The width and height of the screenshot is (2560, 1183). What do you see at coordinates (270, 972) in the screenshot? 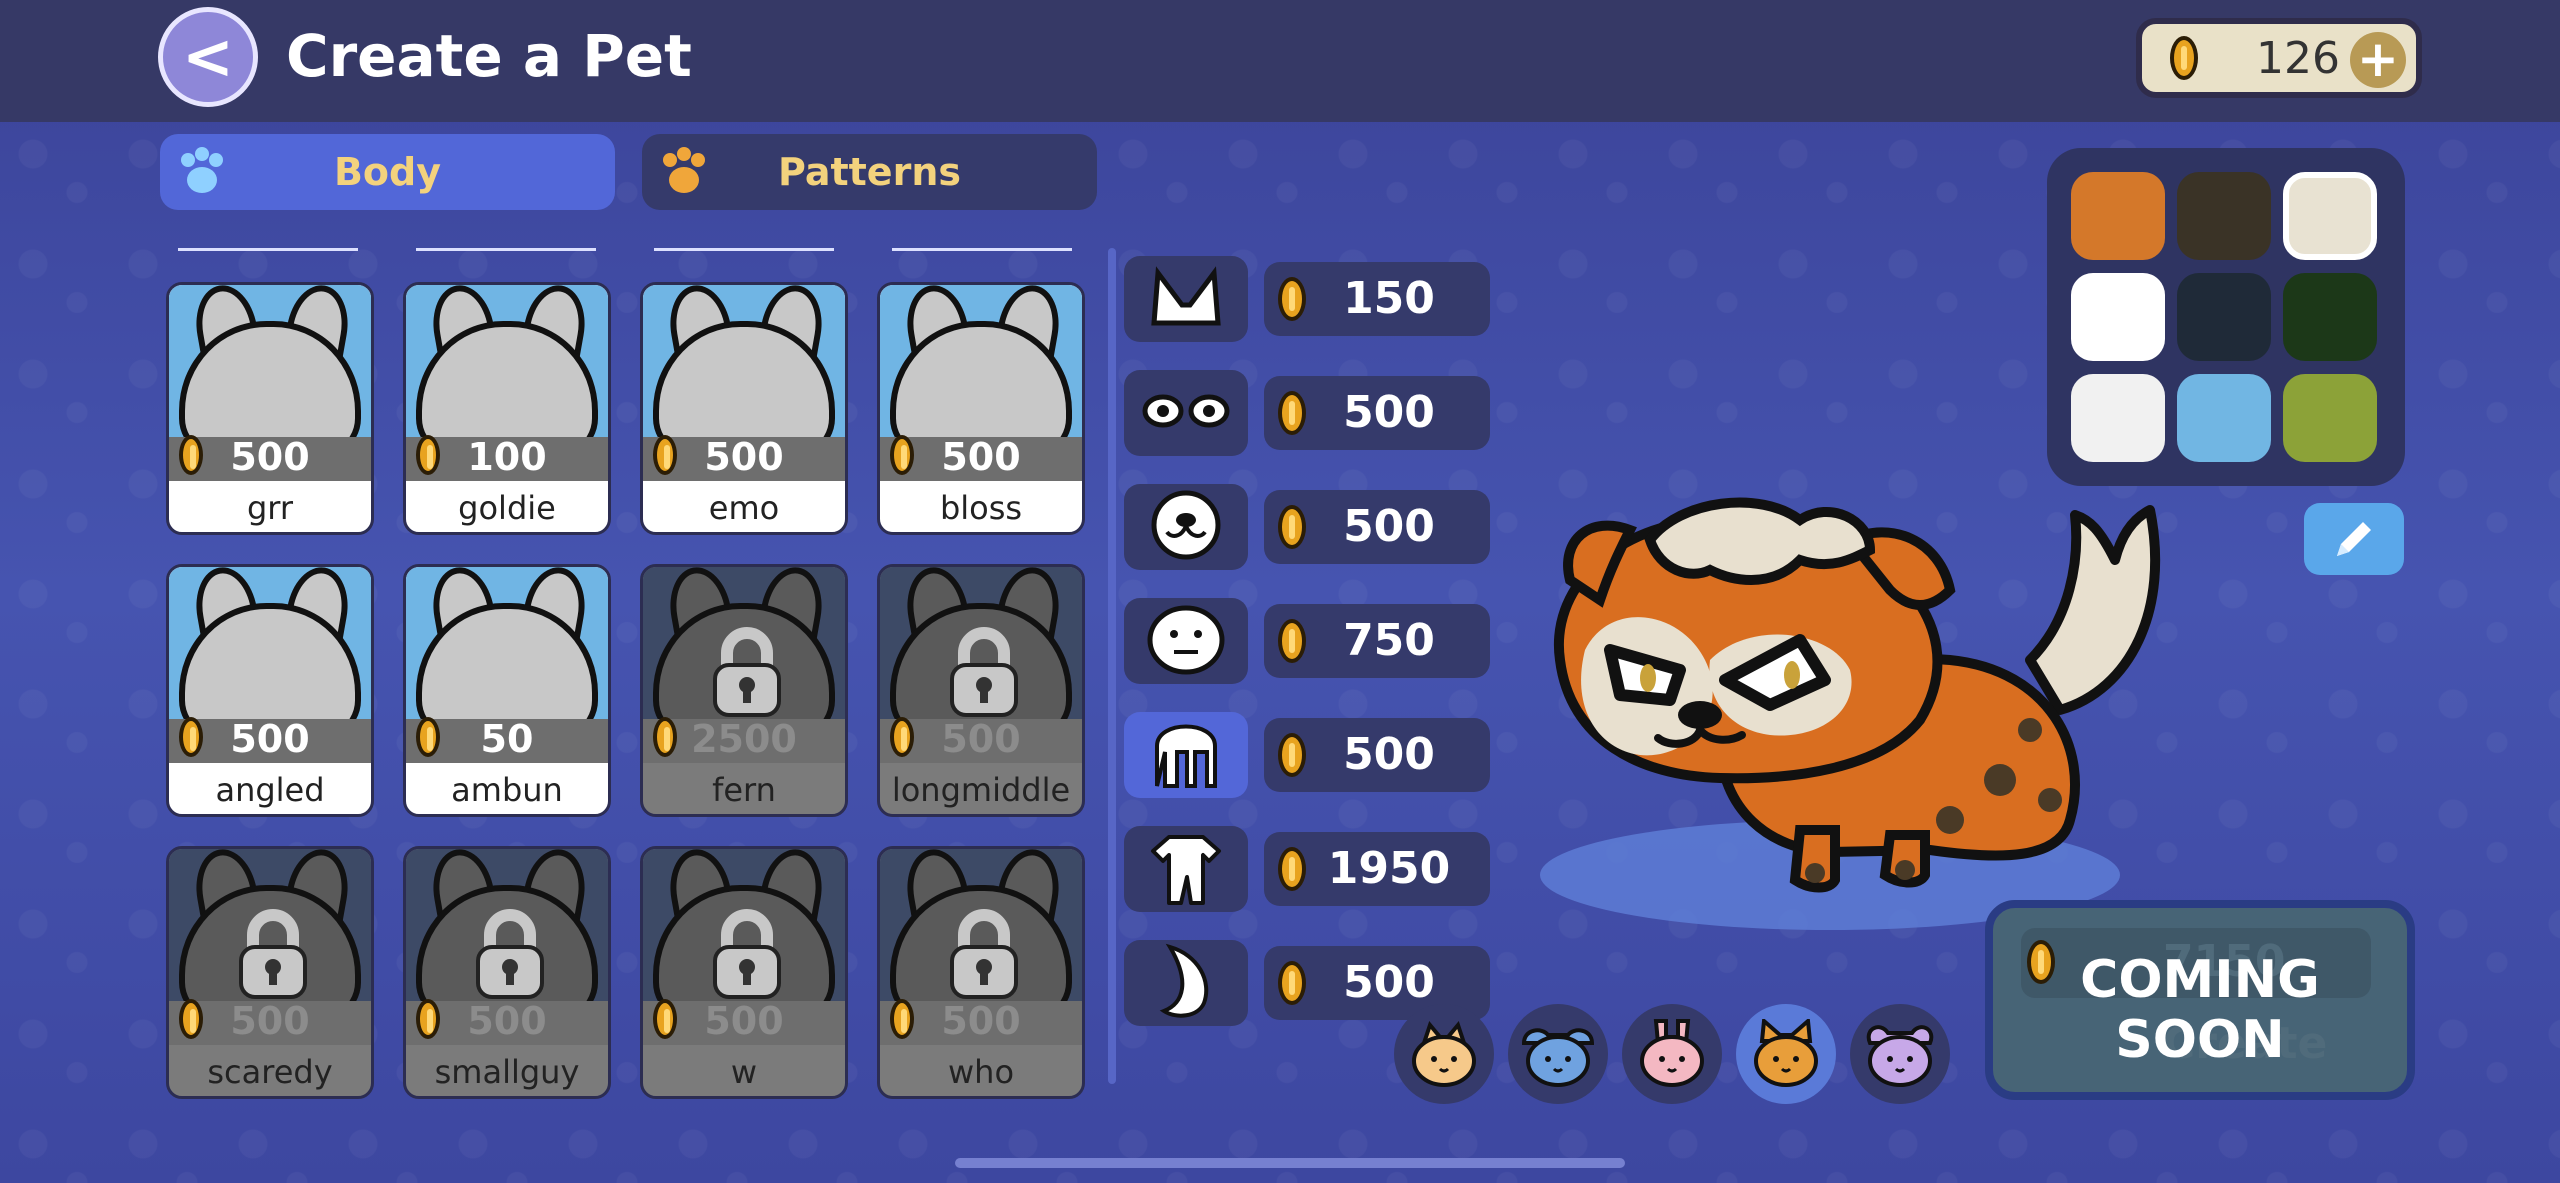
I see `item-card-scaredy: 500 scaredy` at bounding box center [270, 972].